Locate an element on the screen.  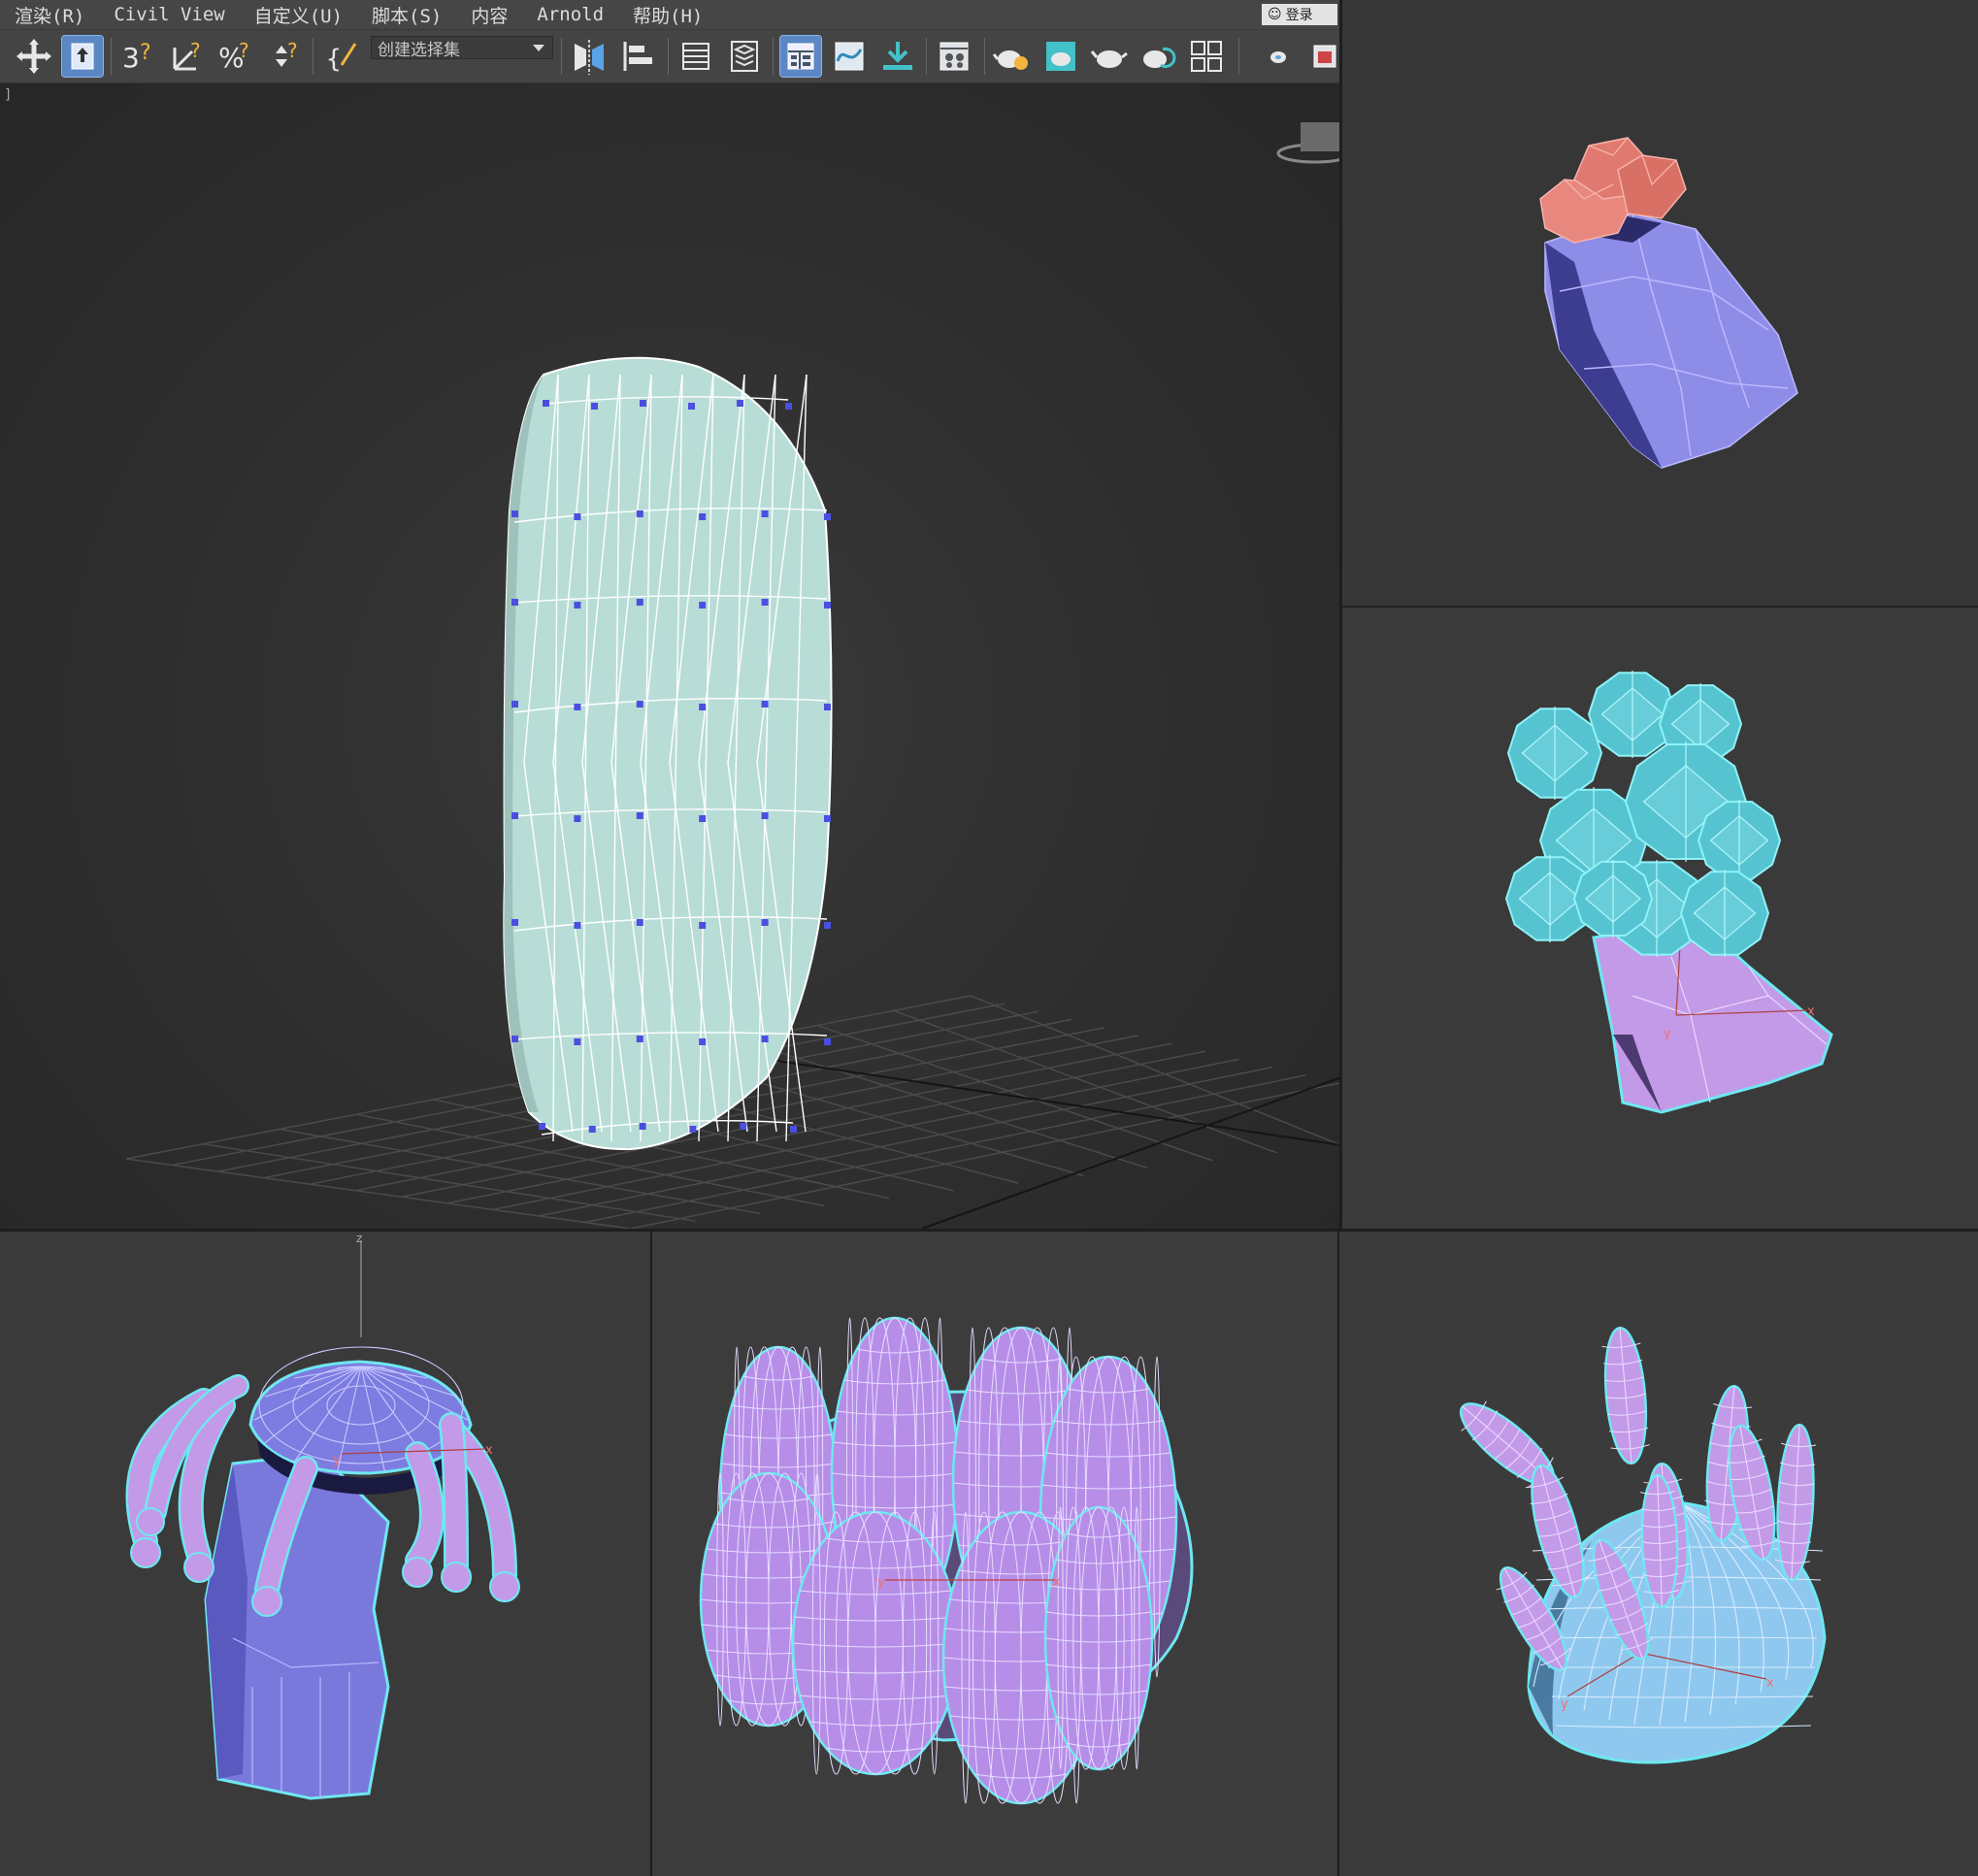
ribbon-toggle-icon is located at coordinates (800, 56).